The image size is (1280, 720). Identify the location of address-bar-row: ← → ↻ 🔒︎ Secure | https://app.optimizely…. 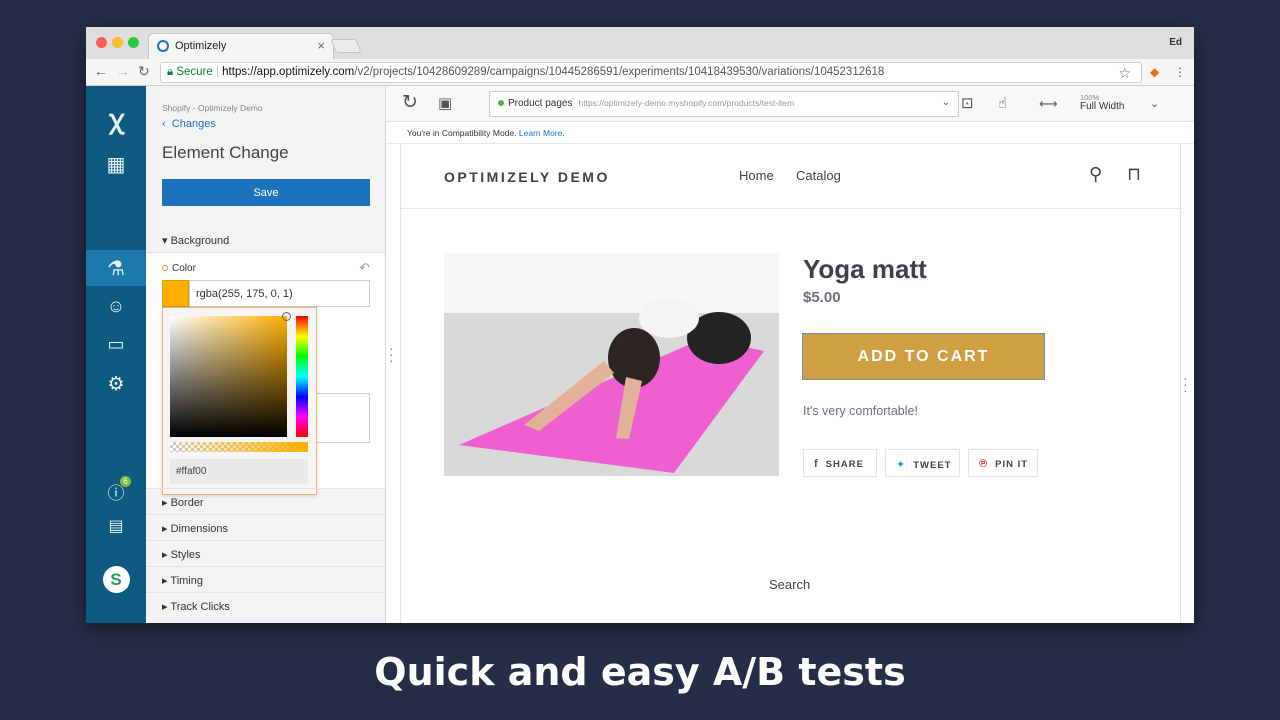
(640, 72).